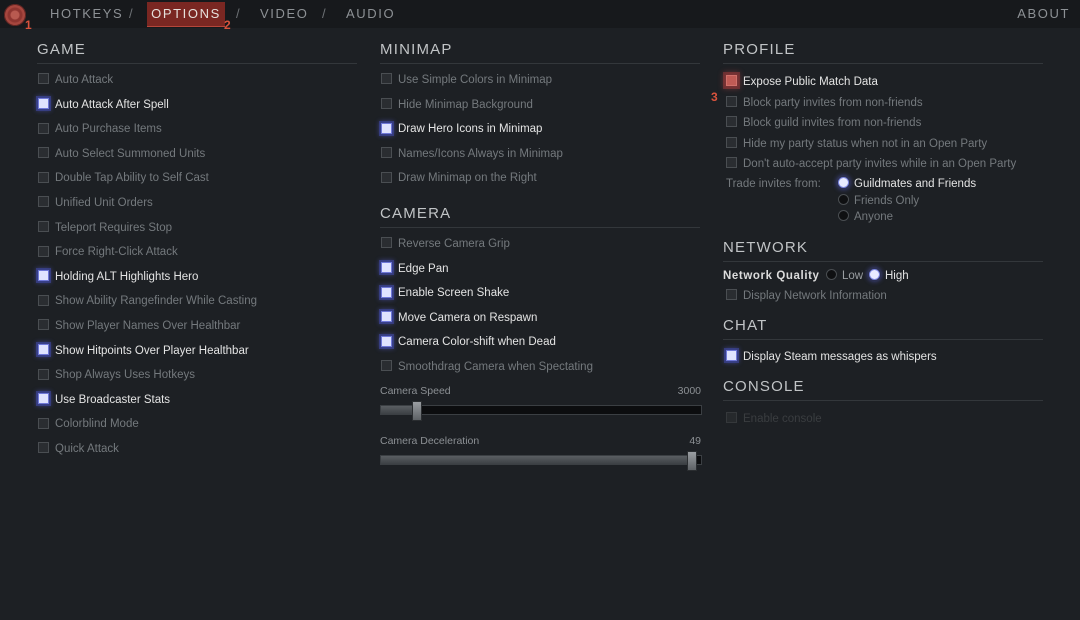 The height and width of the screenshot is (620, 1080). I want to click on camera-speed-fill, so click(398, 410).